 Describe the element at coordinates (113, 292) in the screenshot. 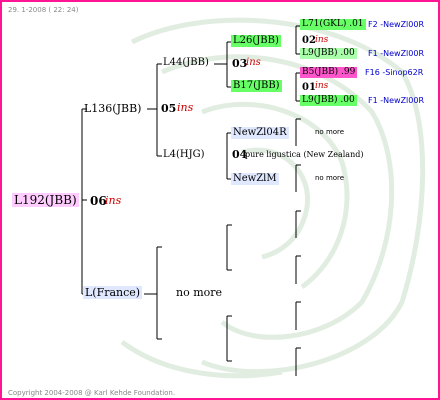

I see `dam-node: L(France)` at that location.